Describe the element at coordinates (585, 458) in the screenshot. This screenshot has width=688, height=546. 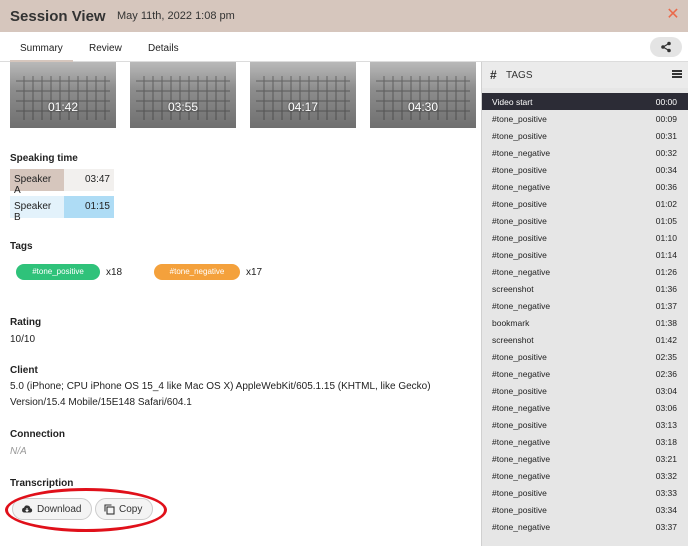
I see `tag-list-item: #tone_negative 03:21` at that location.